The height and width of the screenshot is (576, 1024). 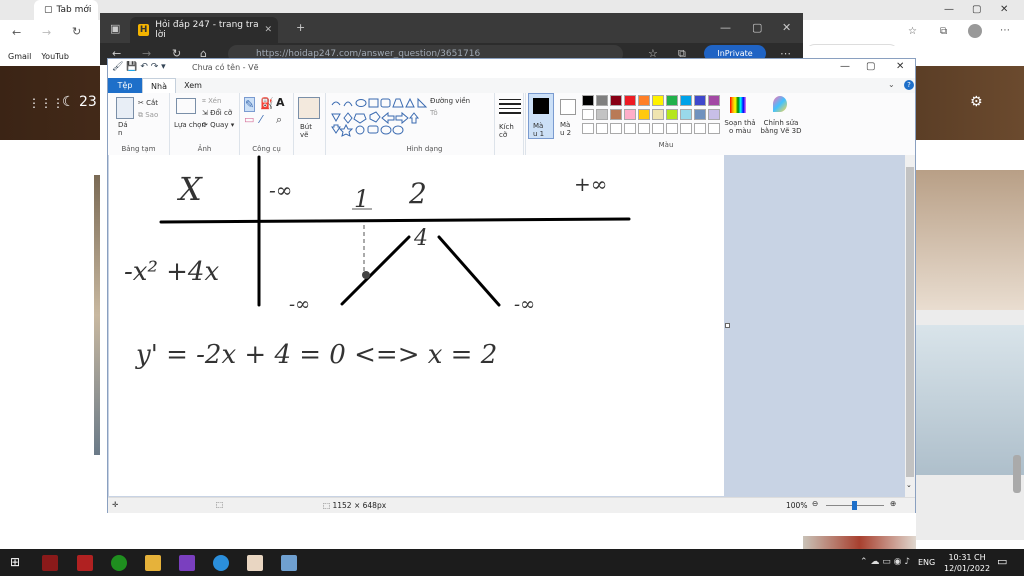 I want to click on size-button: Kích cỡ, so click(x=511, y=131).